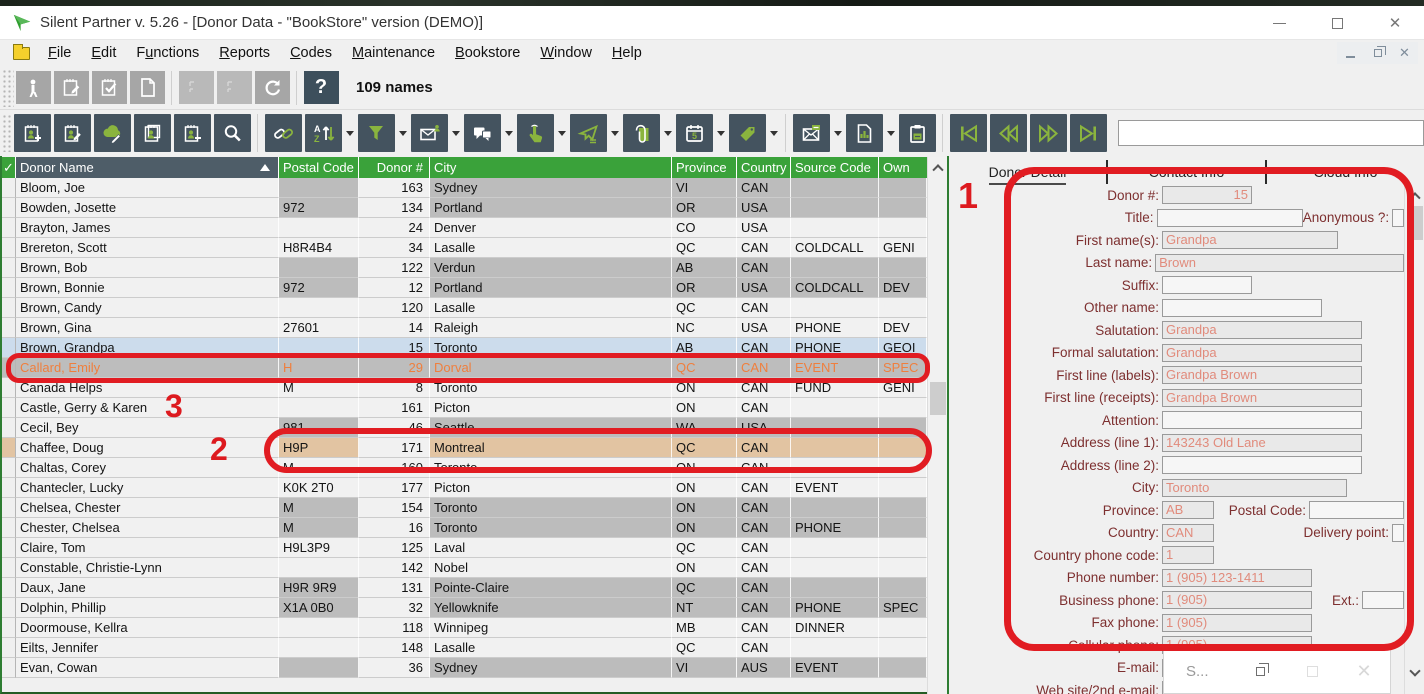  Describe the element at coordinates (1237, 622) in the screenshot. I see `fax_phone-field: 1 (905)` at that location.